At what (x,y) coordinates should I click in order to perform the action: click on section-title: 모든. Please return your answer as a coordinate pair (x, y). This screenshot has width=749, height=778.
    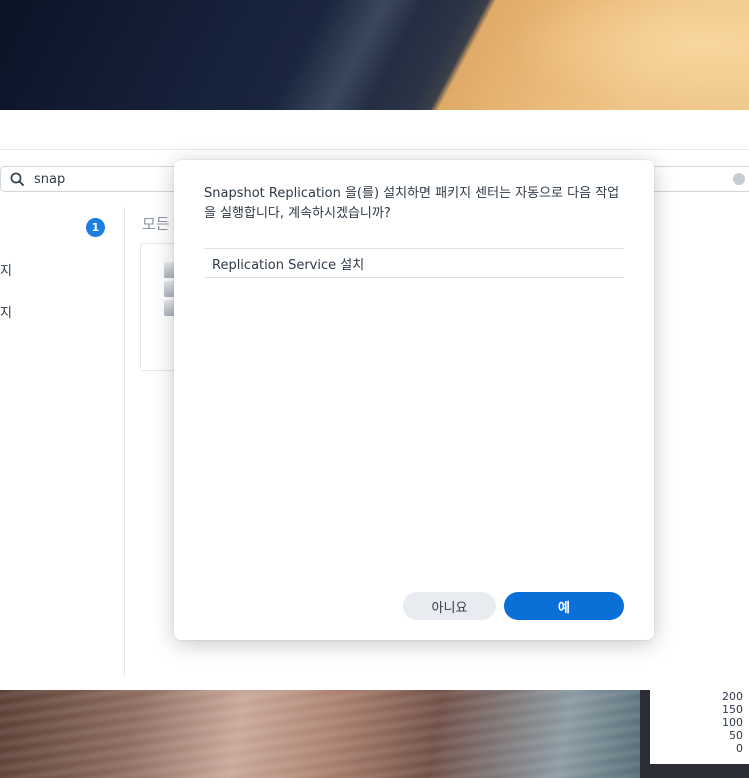
    Looking at the image, I should click on (156, 224).